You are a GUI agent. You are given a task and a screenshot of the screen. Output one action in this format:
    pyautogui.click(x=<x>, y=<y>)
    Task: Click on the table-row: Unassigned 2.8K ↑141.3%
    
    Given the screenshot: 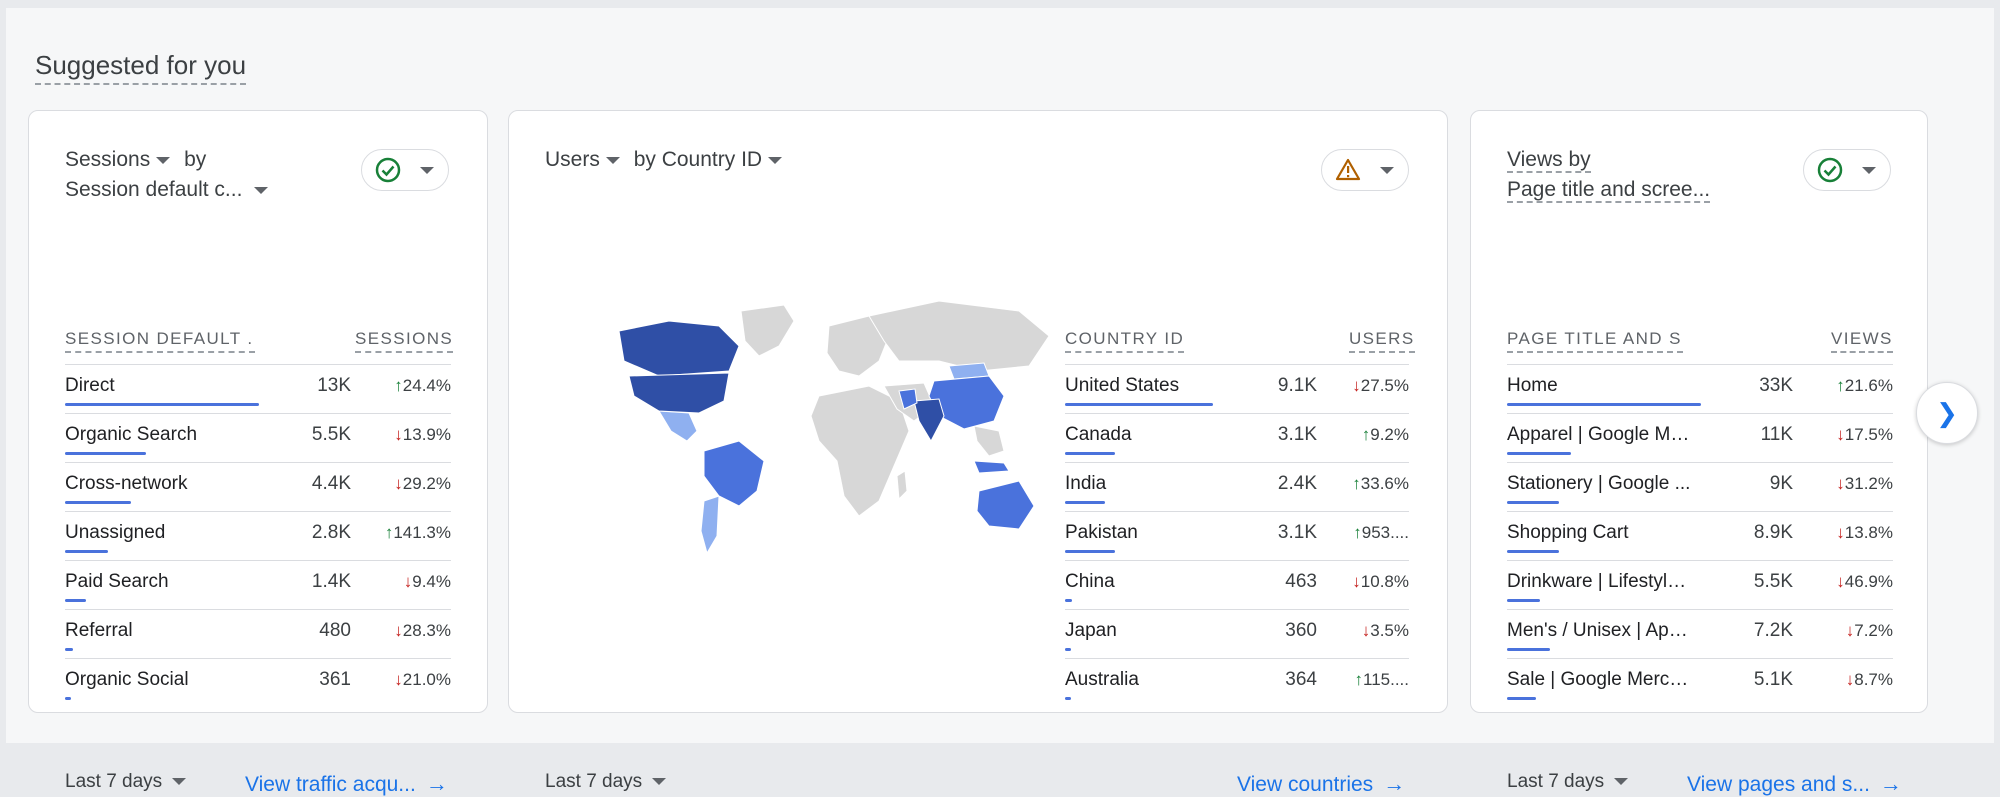 What is the action you would take?
    pyautogui.click(x=258, y=535)
    